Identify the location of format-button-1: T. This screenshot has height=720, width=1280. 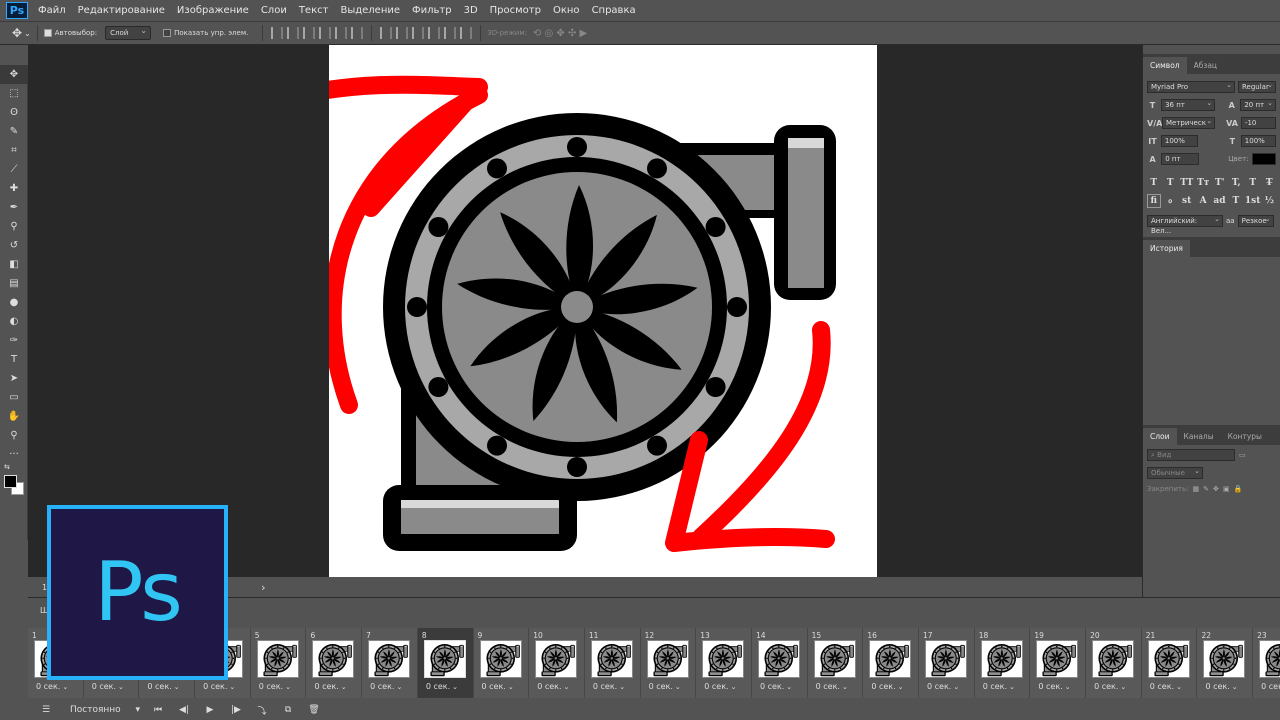
(1171, 183).